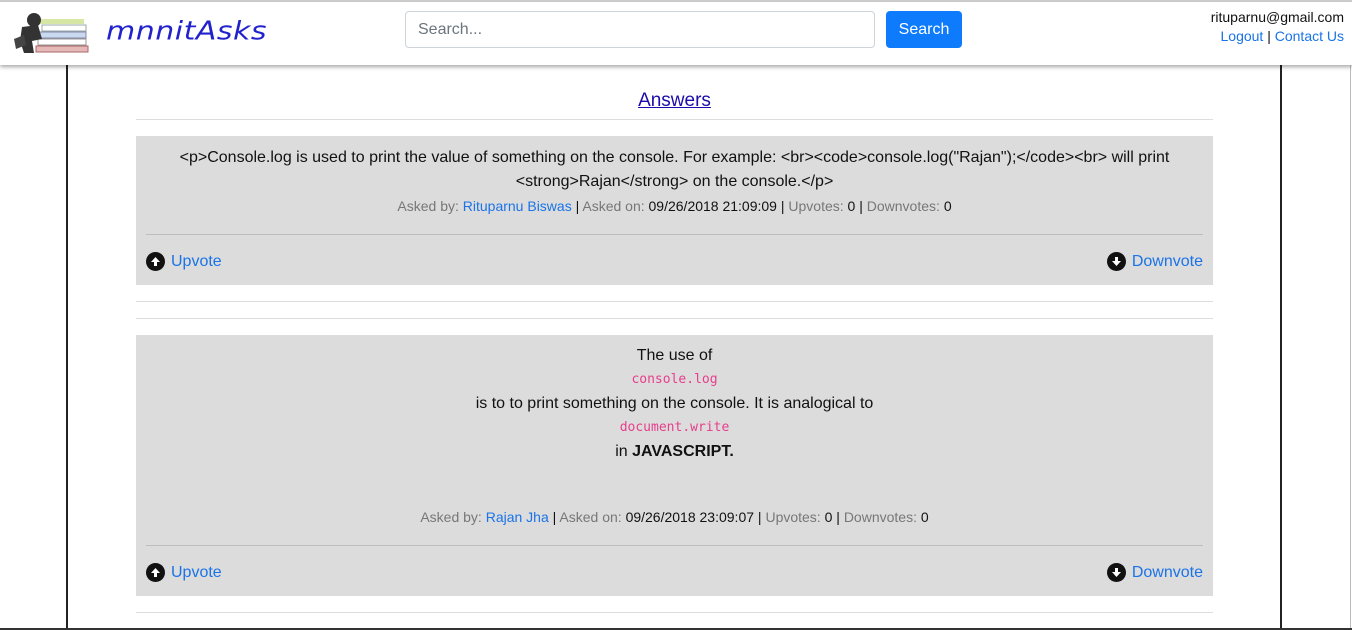  Describe the element at coordinates (674, 101) in the screenshot. I see `page-title: Answers` at that location.